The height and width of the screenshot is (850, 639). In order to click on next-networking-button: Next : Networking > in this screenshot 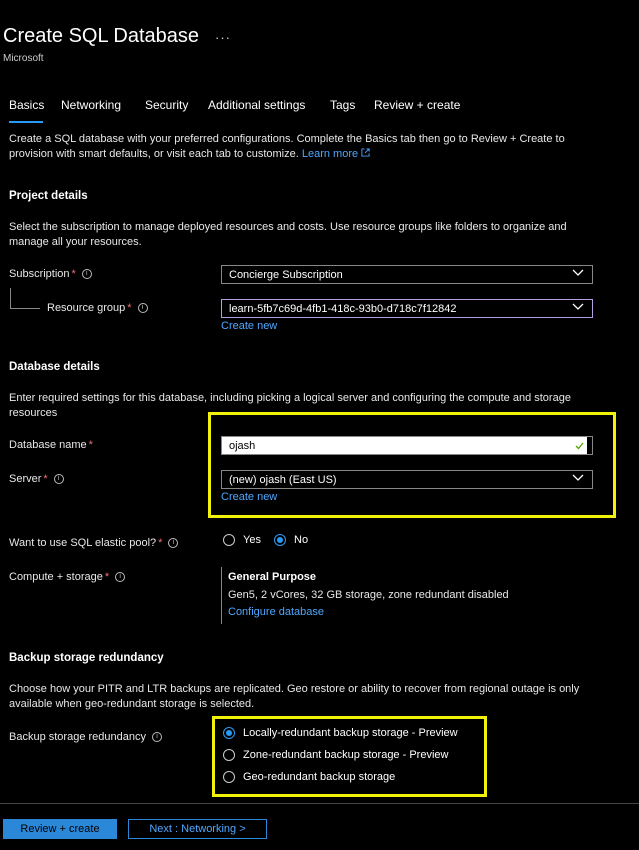, I will do `click(197, 829)`.